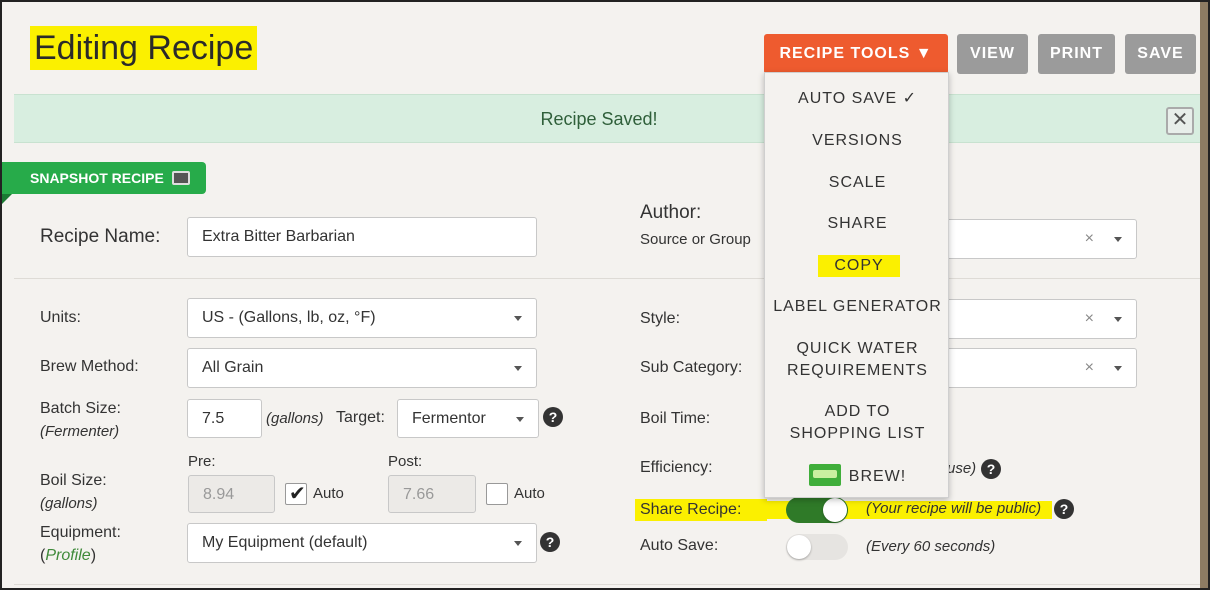 This screenshot has height=590, width=1210. What do you see at coordinates (877, 477) in the screenshot?
I see `brew-label: BREW!` at bounding box center [877, 477].